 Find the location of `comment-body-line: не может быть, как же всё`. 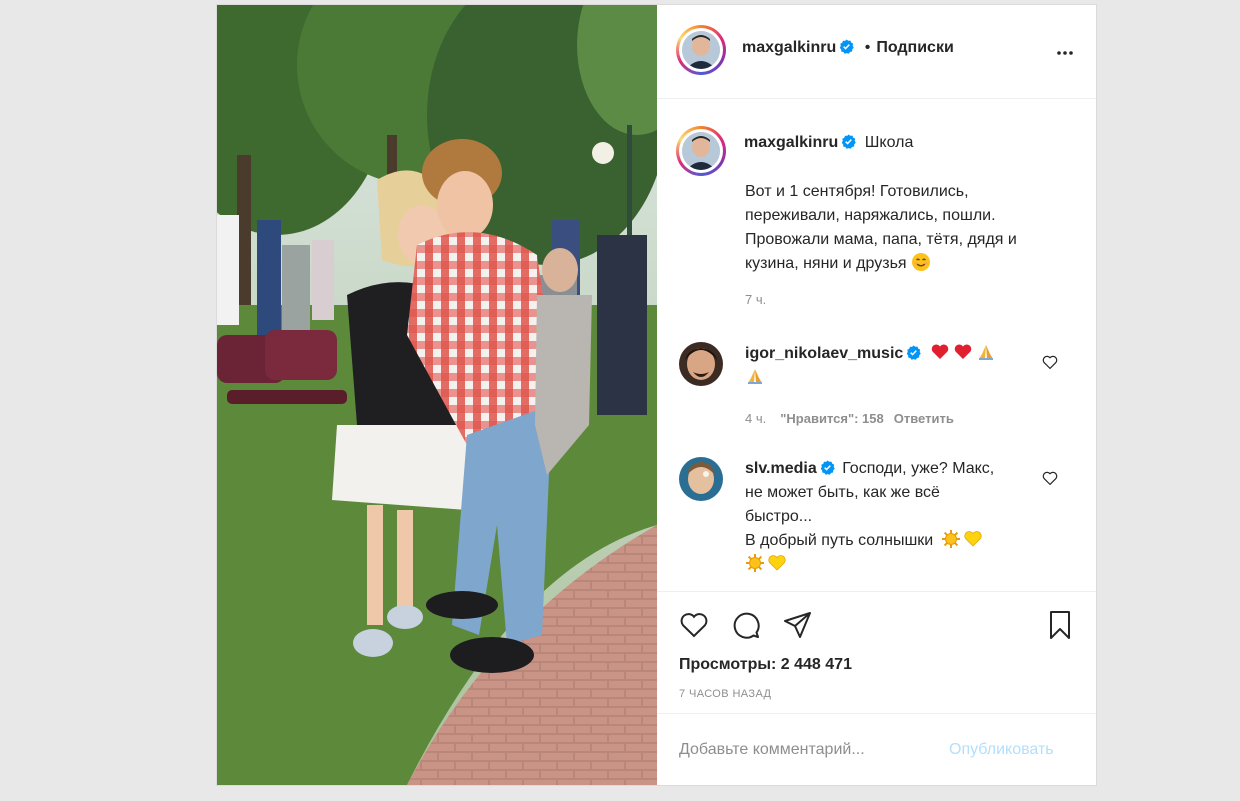

comment-body-line: не может быть, как же всё is located at coordinates (842, 492).